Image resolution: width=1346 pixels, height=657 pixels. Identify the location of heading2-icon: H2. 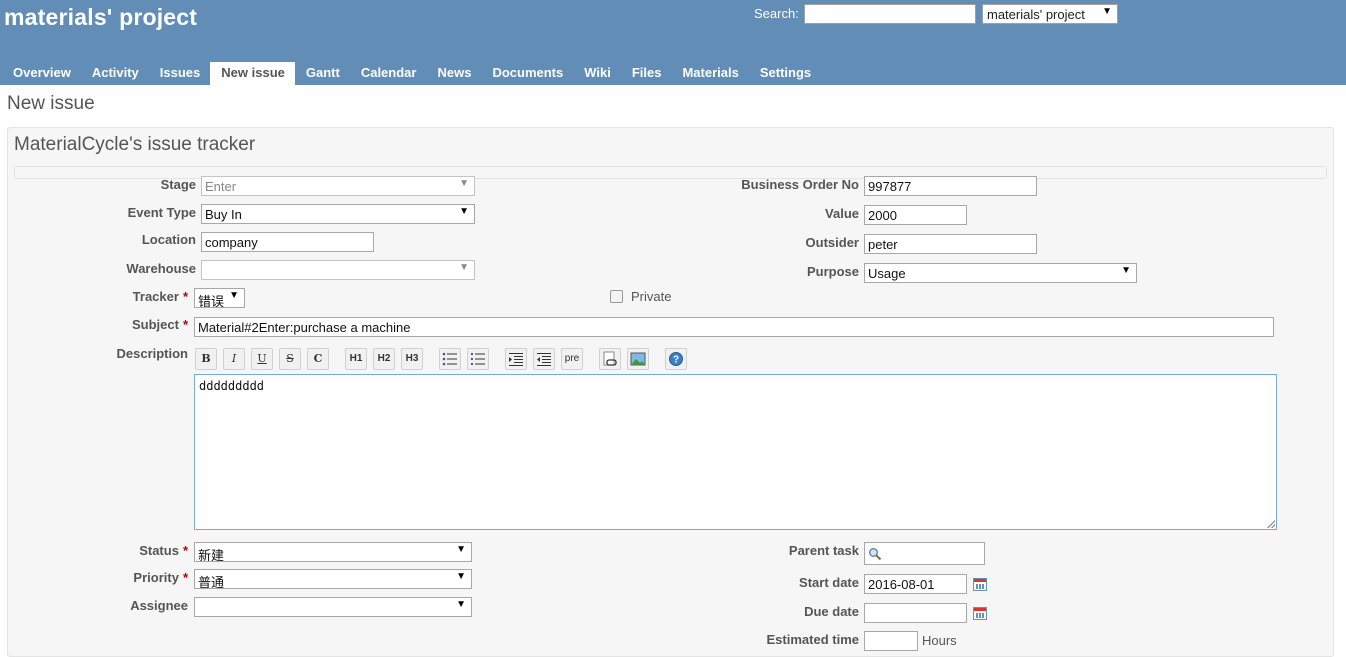
(384, 359).